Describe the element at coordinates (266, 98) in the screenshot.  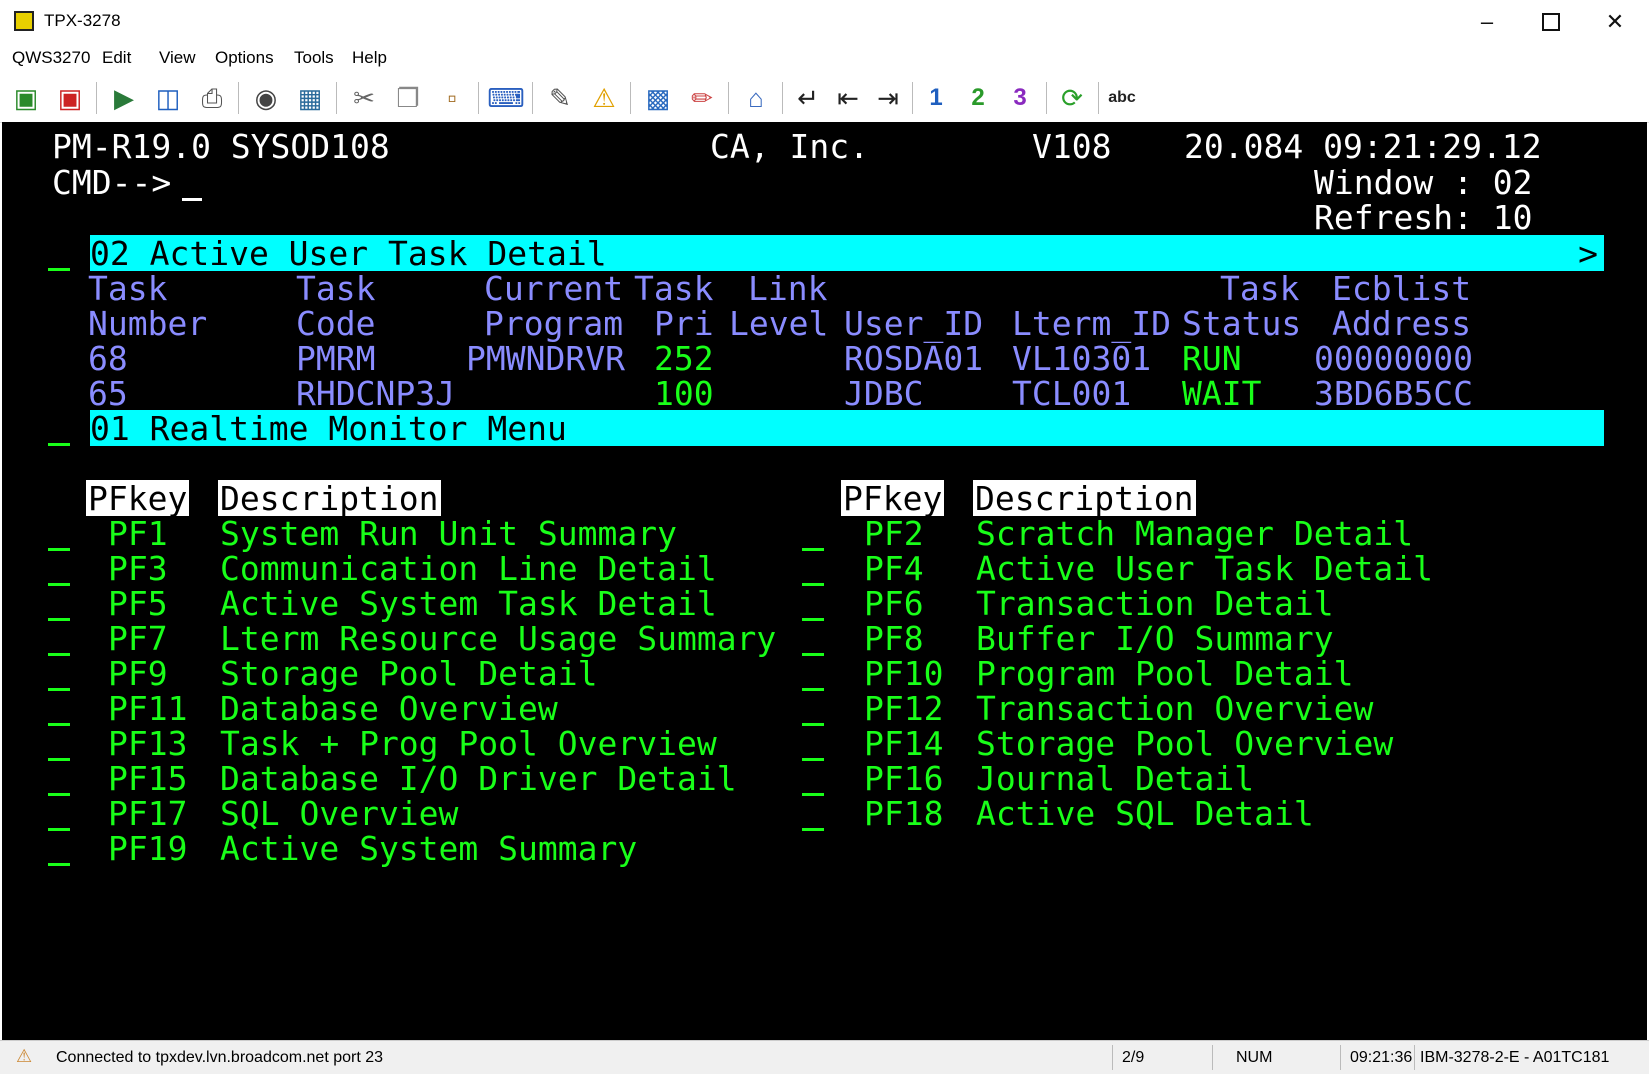
I see `camera-icon: ◉` at that location.